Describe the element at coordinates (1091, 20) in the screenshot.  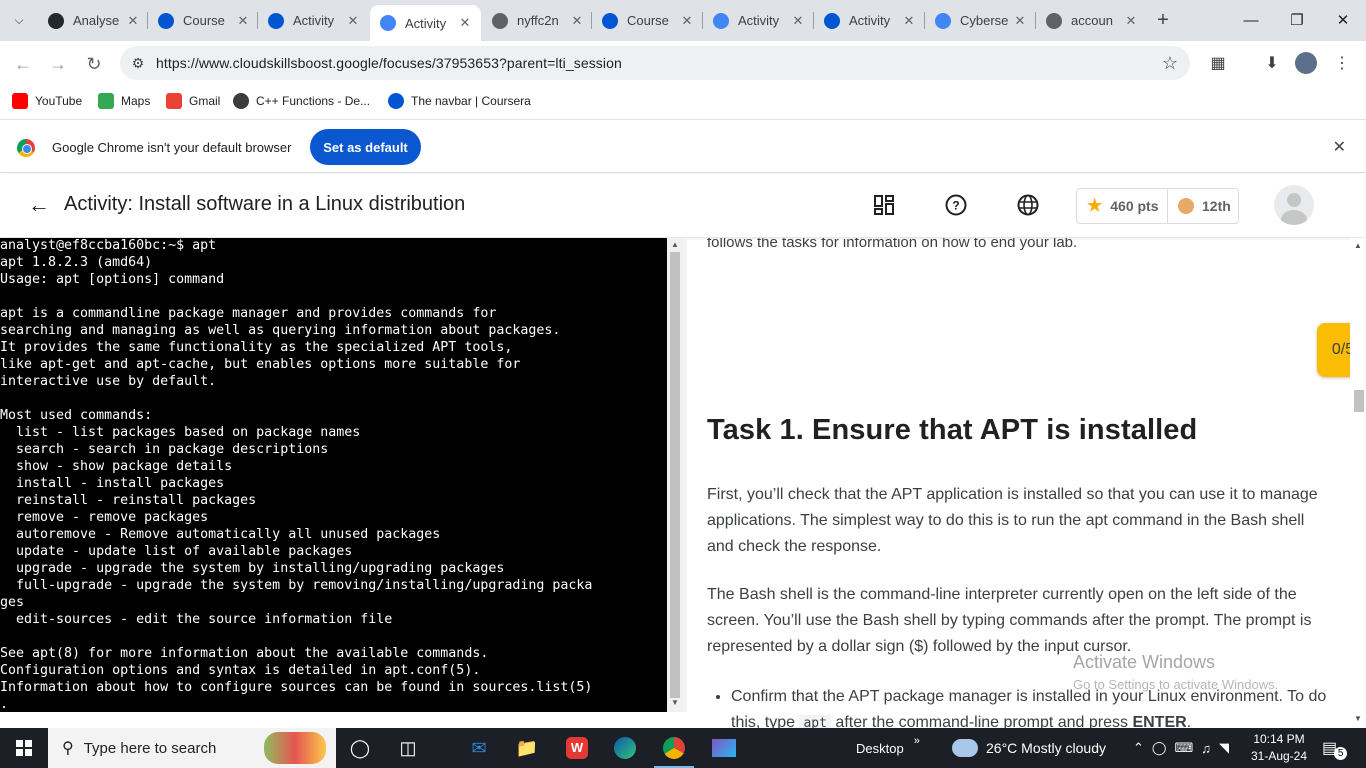
I see `tab-10: accoun ✕` at that location.